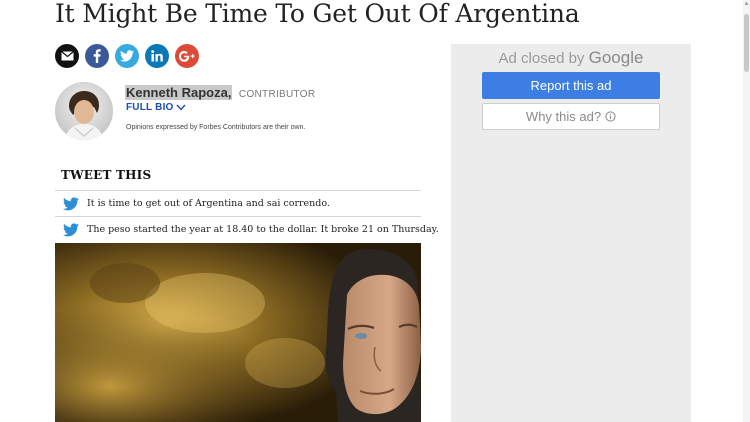 This screenshot has height=422, width=750. Describe the element at coordinates (181, 107) in the screenshot. I see `chevron-down-icon` at that location.